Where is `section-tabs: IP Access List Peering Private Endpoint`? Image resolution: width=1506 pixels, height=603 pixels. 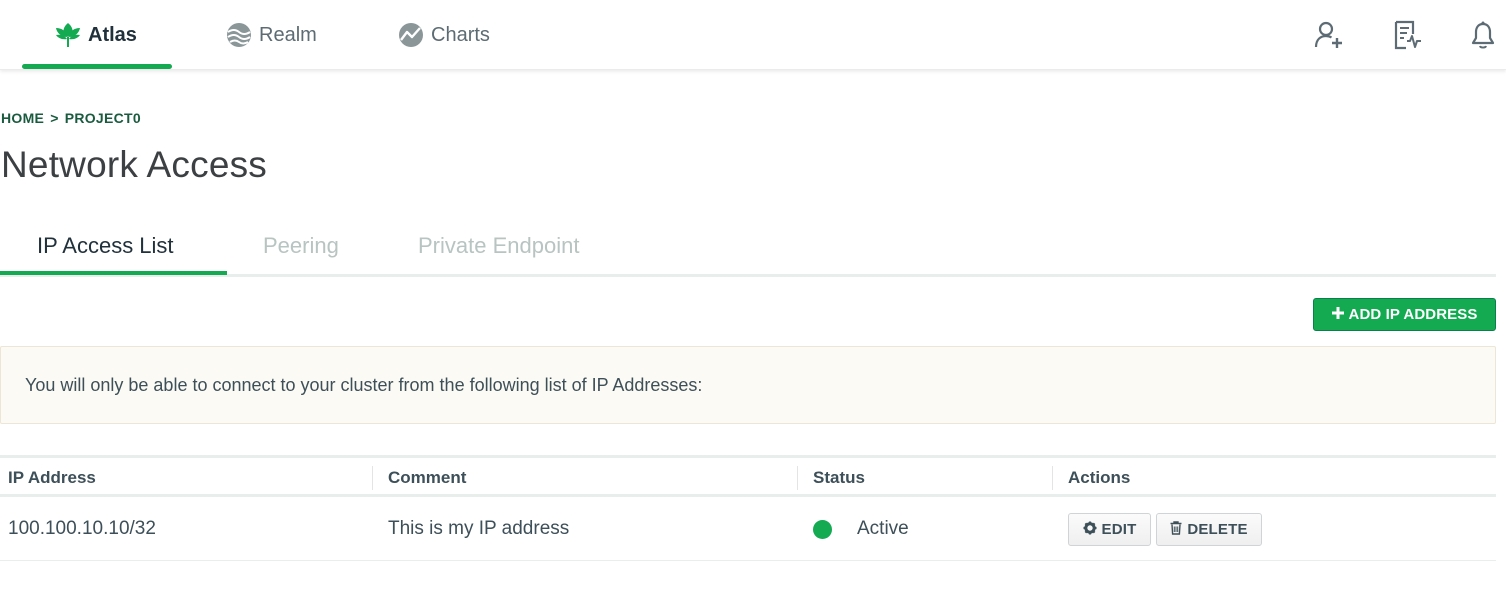 section-tabs: IP Access List Peering Private Endpoint is located at coordinates (748, 251).